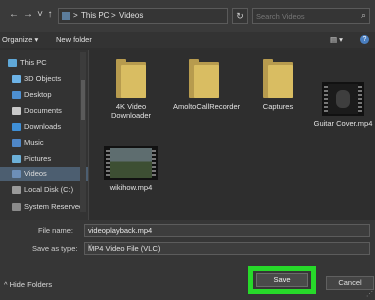 The width and height of the screenshot is (375, 300). Describe the element at coordinates (350, 283) in the screenshot. I see `cancel-button: Cancel` at that location.